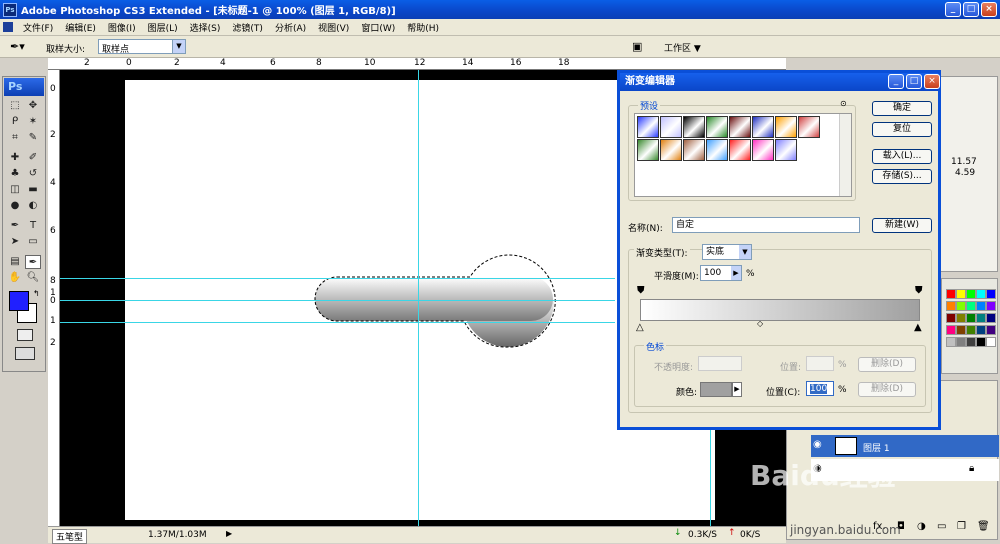  What do you see at coordinates (902, 108) in the screenshot?
I see `ok-button: 确定` at bounding box center [902, 108].